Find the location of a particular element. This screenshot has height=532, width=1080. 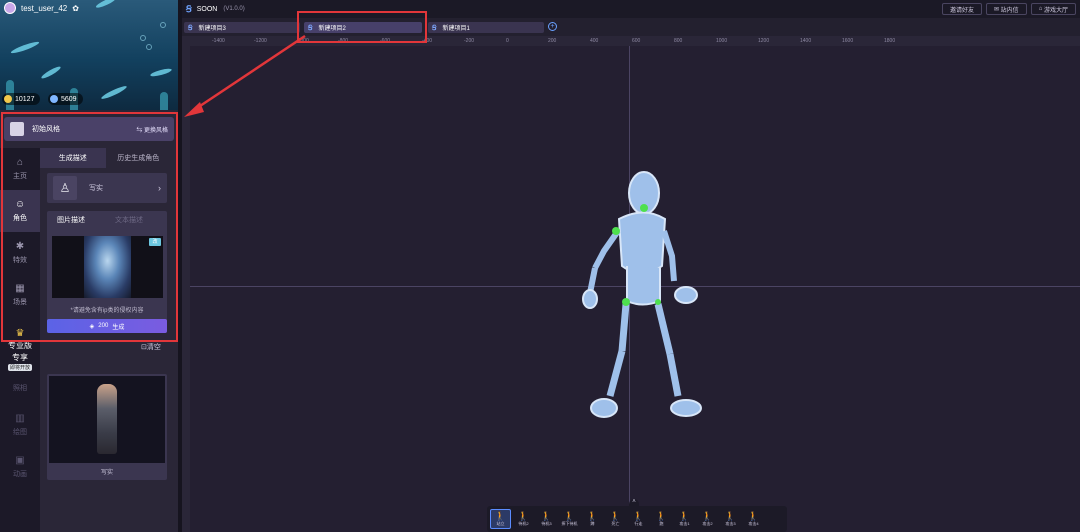

pose-label: 待机2 is located at coordinates (523, 523).